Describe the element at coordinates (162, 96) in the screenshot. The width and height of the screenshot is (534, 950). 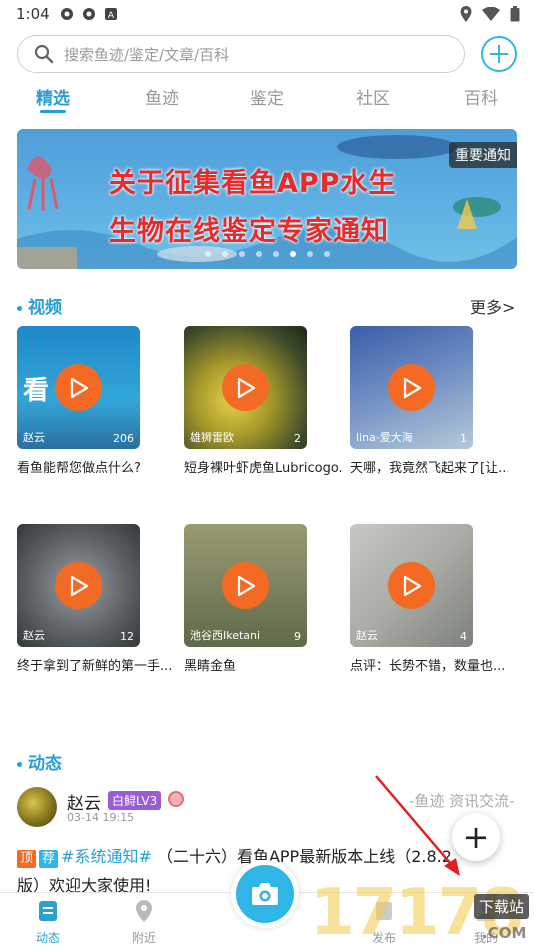
I see `tab-fish-trace: 鱼迹` at that location.